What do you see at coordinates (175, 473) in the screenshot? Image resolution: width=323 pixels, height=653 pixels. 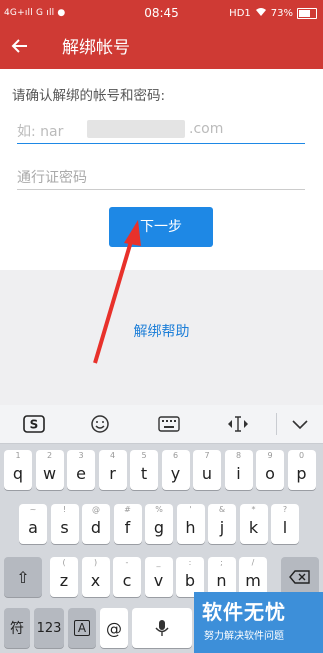 I see `key-label: y` at bounding box center [175, 473].